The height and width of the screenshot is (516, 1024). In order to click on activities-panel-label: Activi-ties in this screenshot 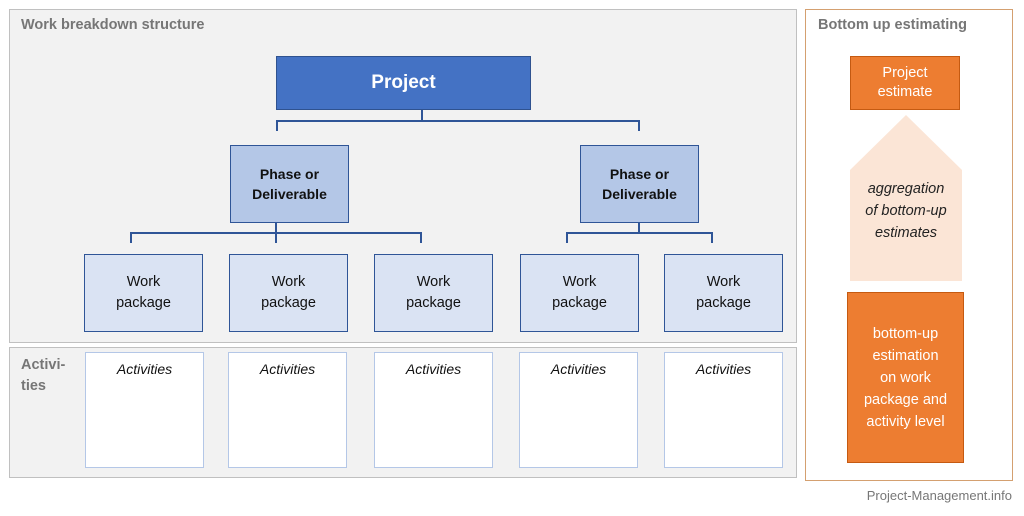, I will do `click(43, 376)`.